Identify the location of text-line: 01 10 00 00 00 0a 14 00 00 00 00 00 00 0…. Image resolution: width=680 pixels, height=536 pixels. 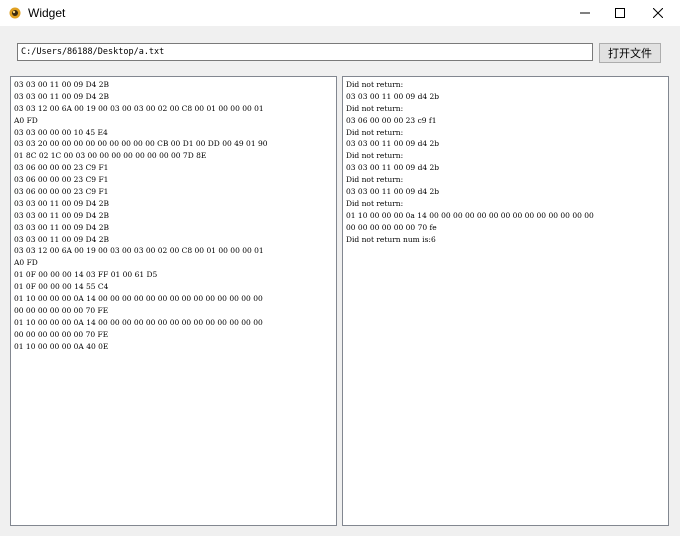
(470, 215).